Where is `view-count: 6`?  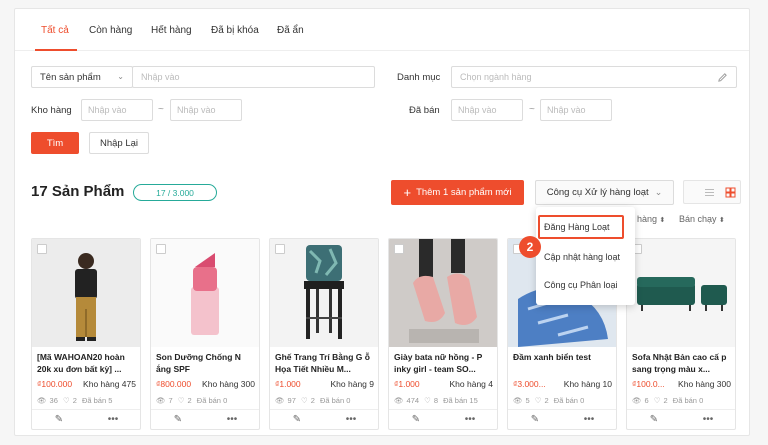
view-count: 6 is located at coordinates (646, 400).